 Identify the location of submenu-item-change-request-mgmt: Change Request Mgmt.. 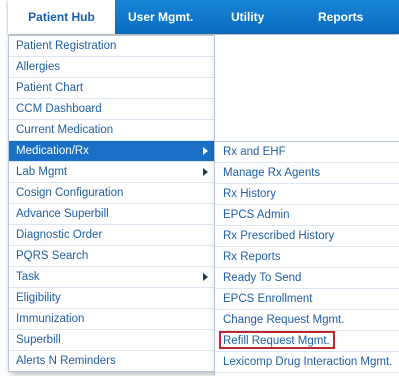
(307, 320).